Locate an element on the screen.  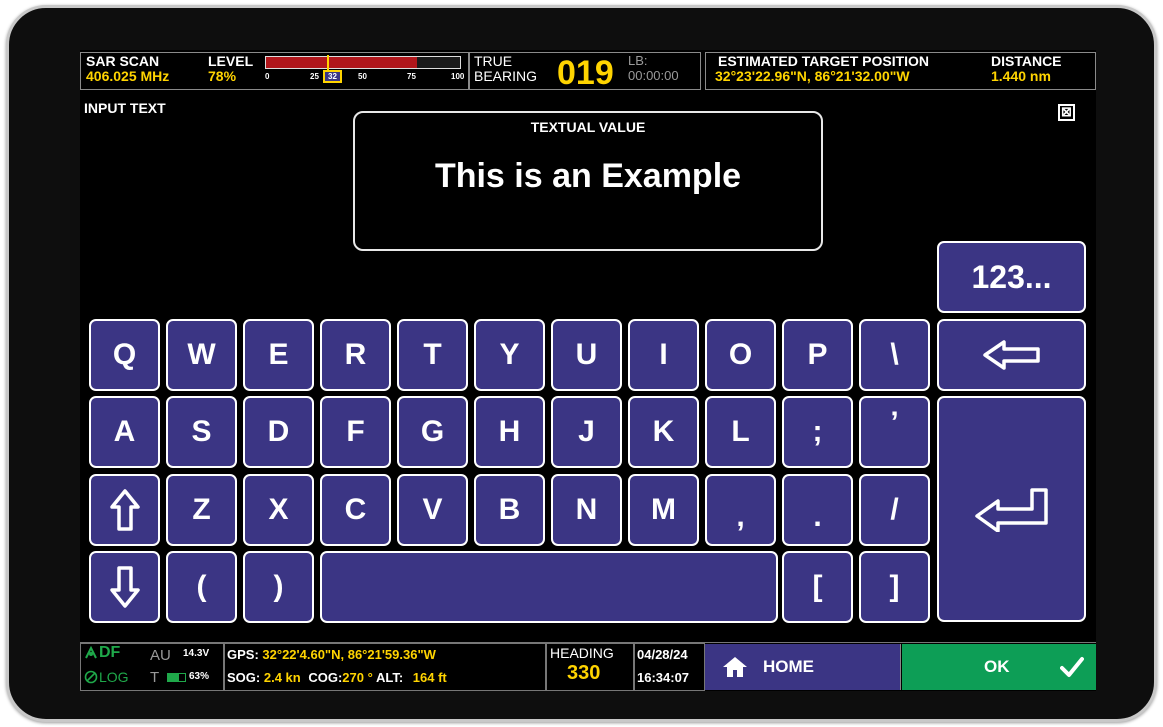
level-tick-75: 75 is located at coordinates (411, 76).